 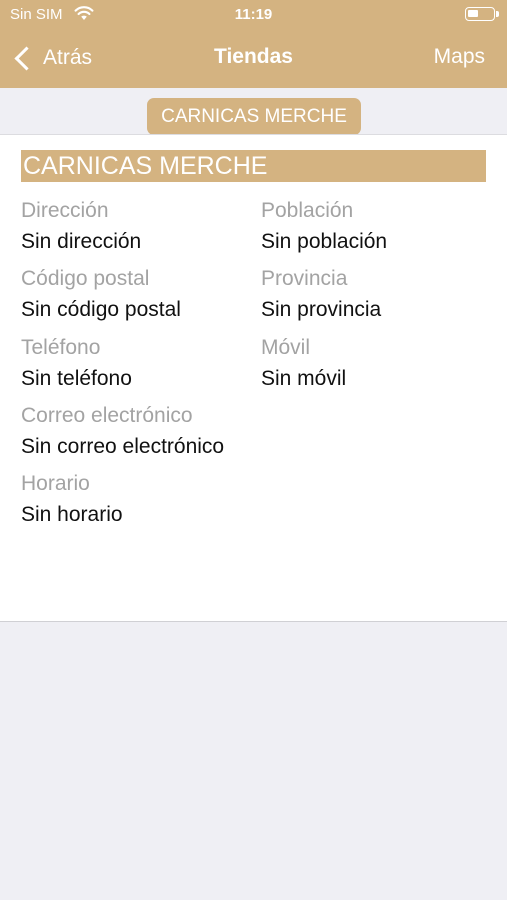 What do you see at coordinates (101, 309) in the screenshot?
I see `field-value: Sin código postal` at bounding box center [101, 309].